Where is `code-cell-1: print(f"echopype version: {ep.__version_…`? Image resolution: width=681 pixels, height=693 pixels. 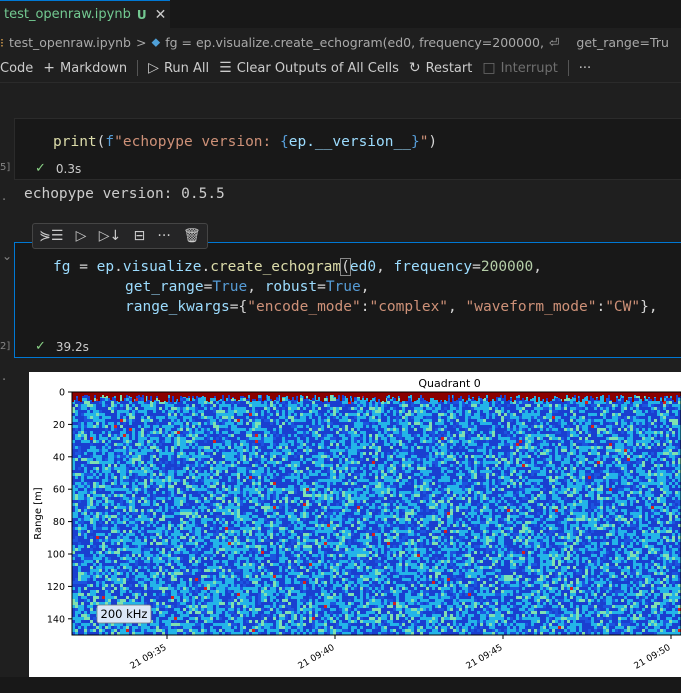 code-cell-1: print(f"echopype version: {ep.__version_… is located at coordinates (347, 149).